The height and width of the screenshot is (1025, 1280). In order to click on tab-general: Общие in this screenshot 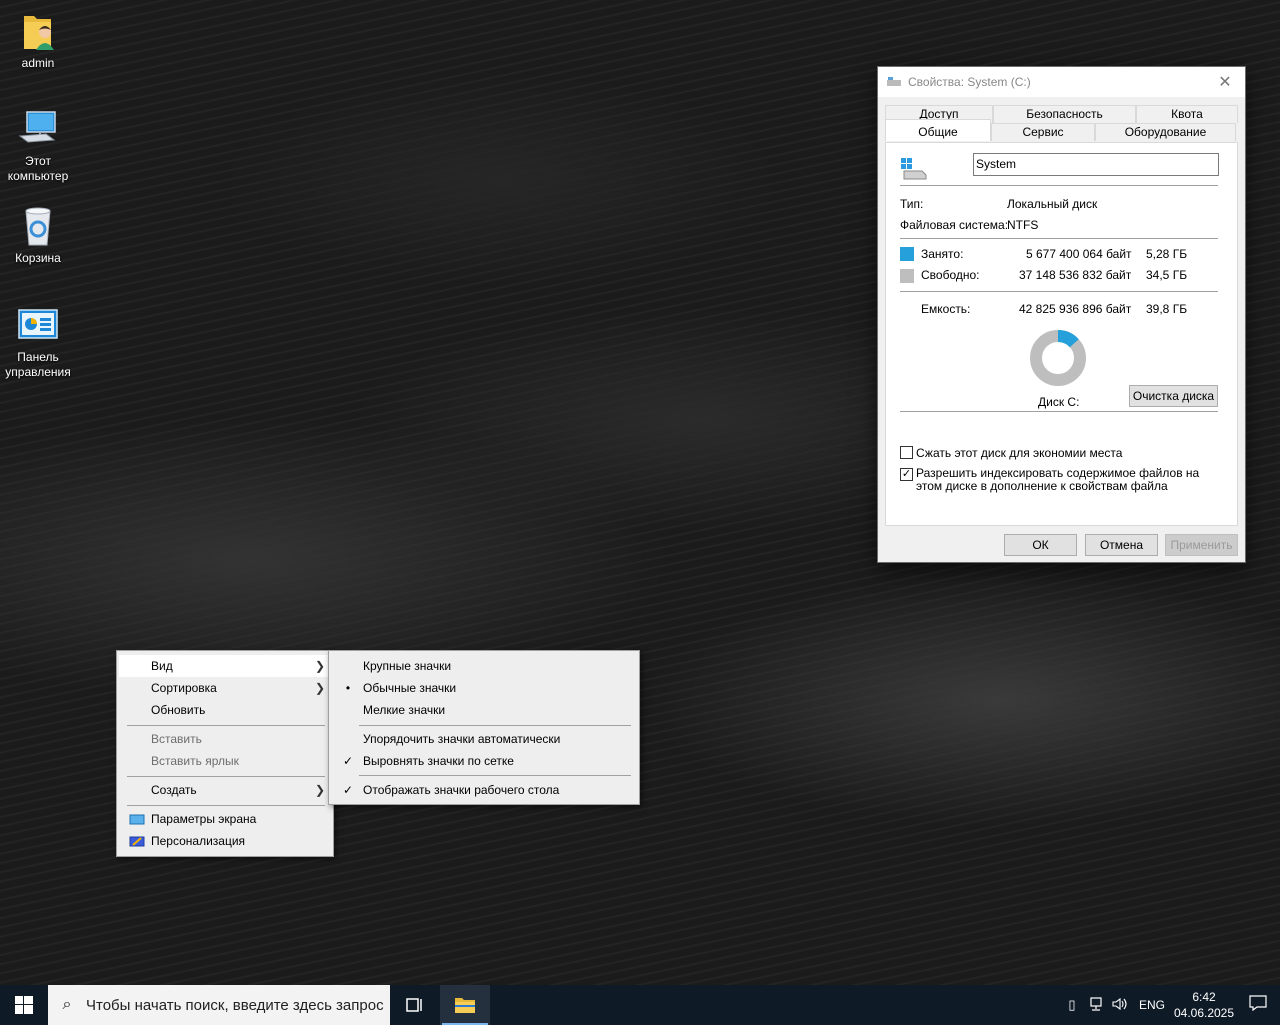, I will do `click(938, 130)`.